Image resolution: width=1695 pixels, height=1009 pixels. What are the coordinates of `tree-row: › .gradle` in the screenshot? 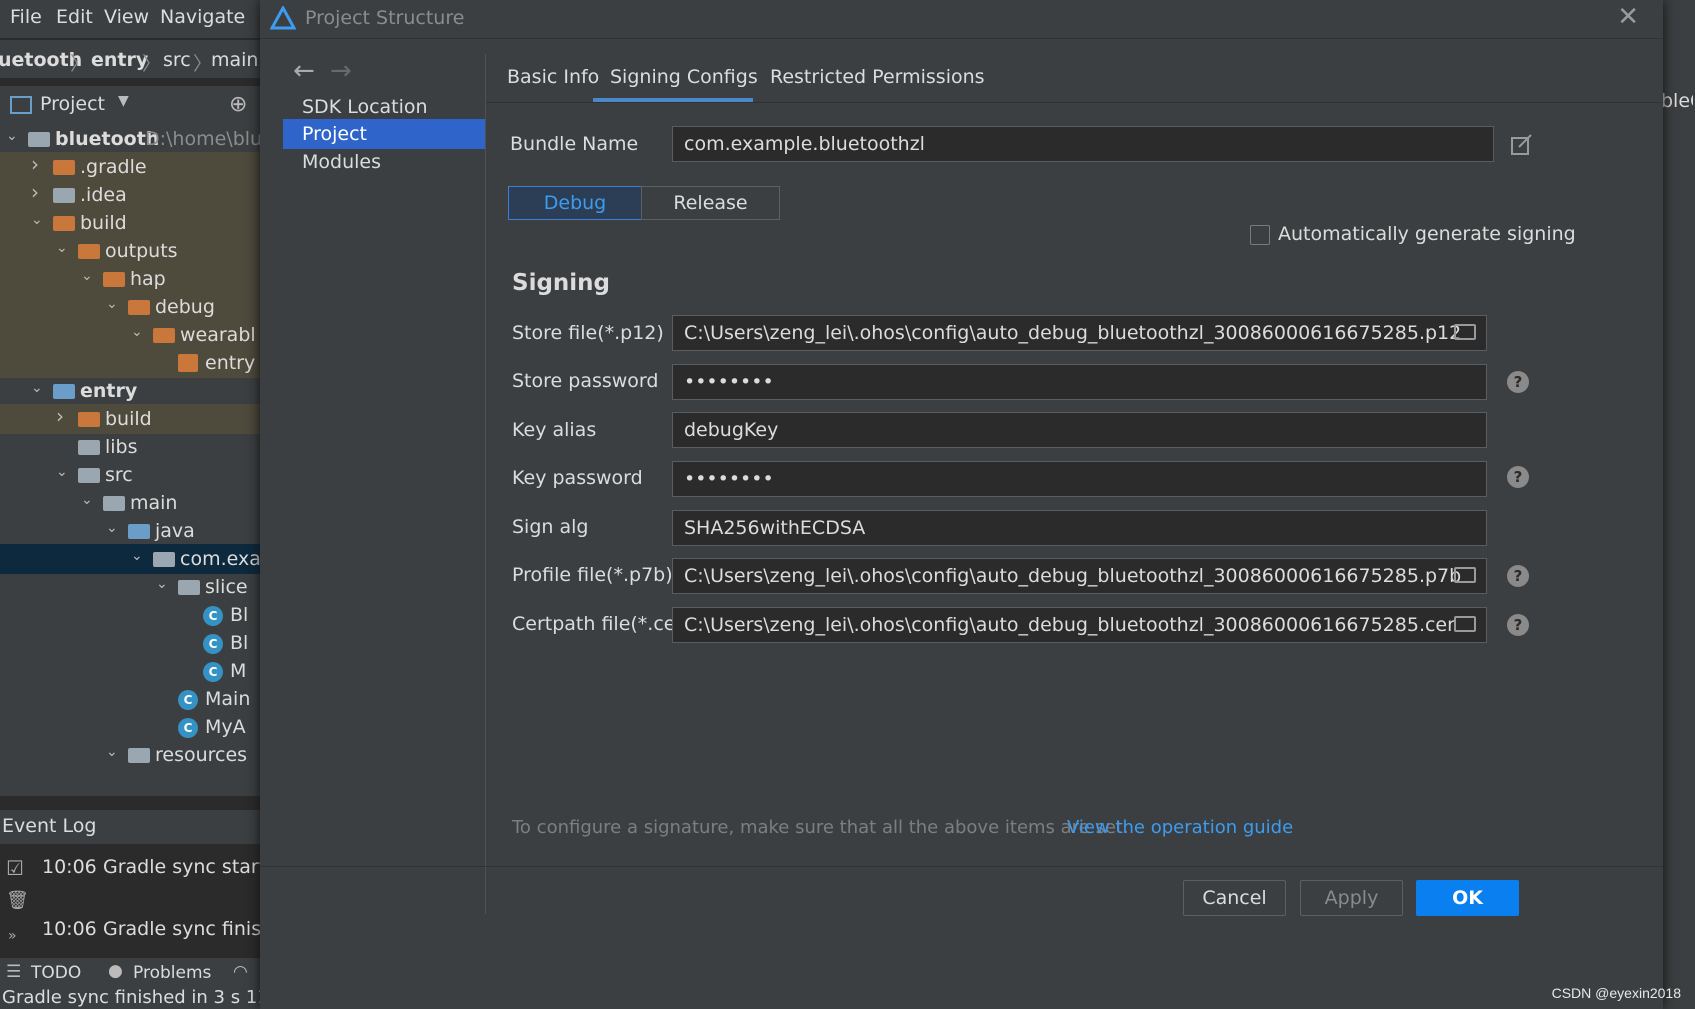 It's located at (132, 167).